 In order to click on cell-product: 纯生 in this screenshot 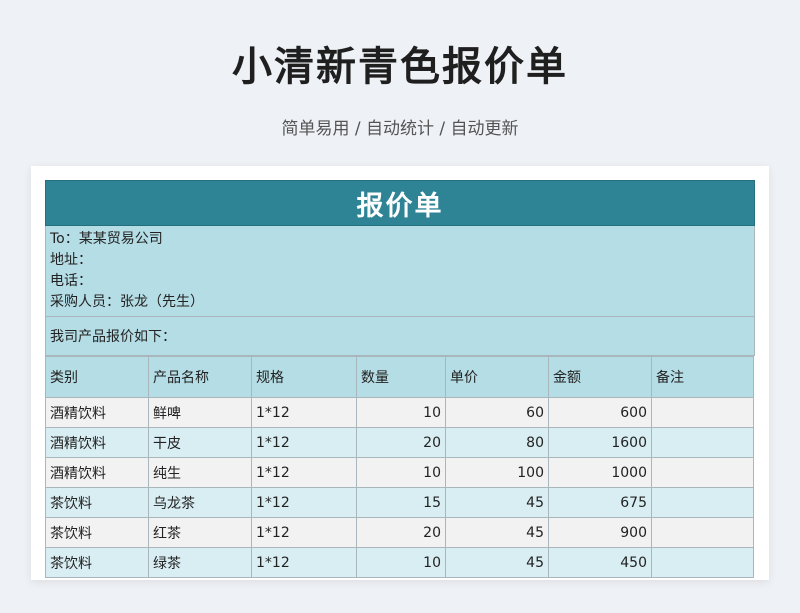, I will do `click(200, 472)`.